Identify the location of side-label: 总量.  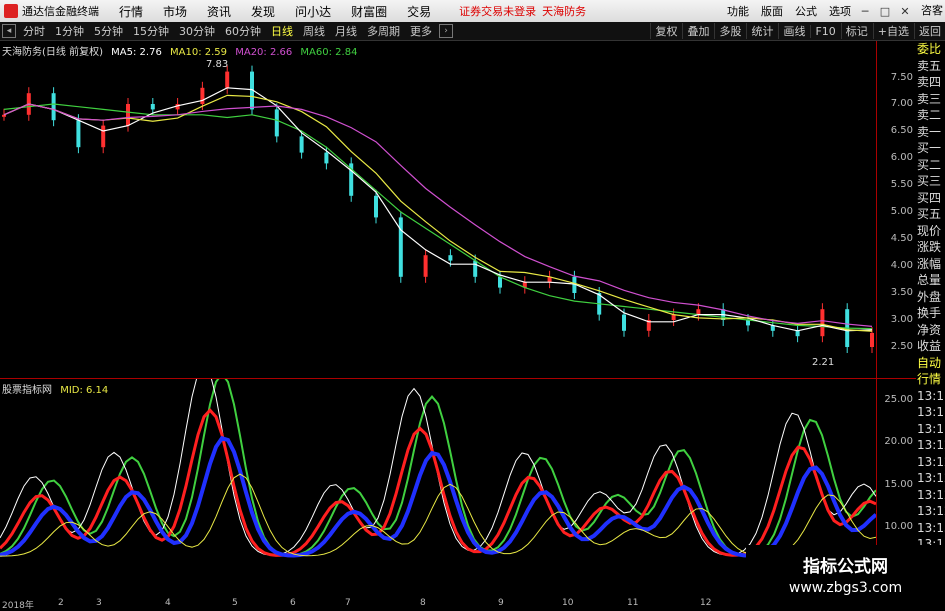
(929, 280).